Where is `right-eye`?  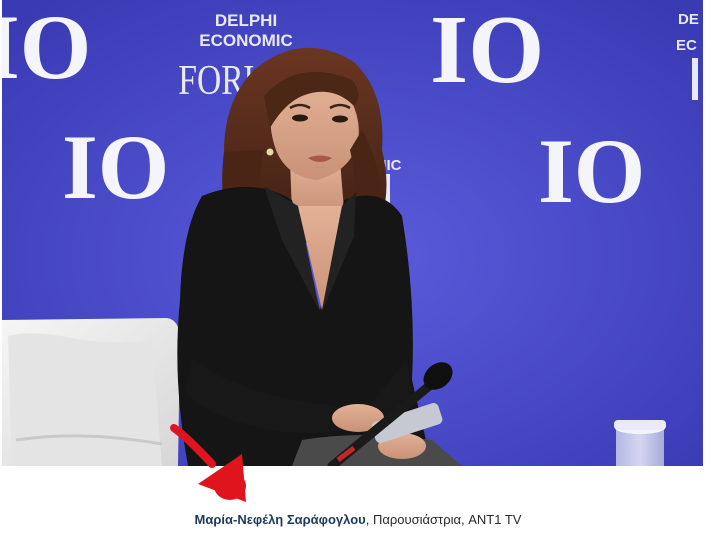 right-eye is located at coordinates (340, 119).